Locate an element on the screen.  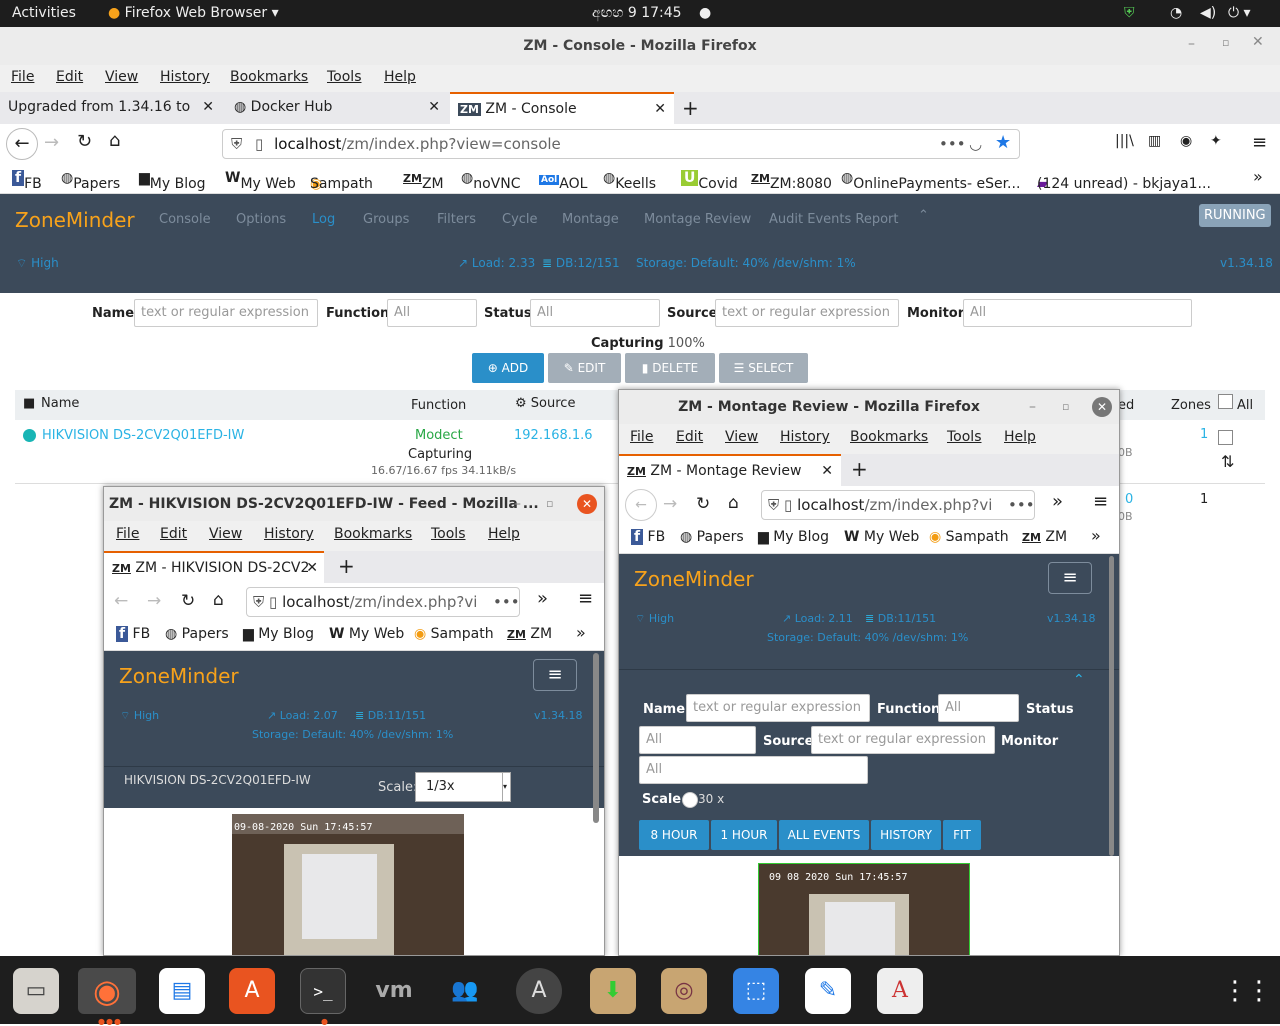
collapse-caret-icon: ⌃ is located at coordinates (923, 215).